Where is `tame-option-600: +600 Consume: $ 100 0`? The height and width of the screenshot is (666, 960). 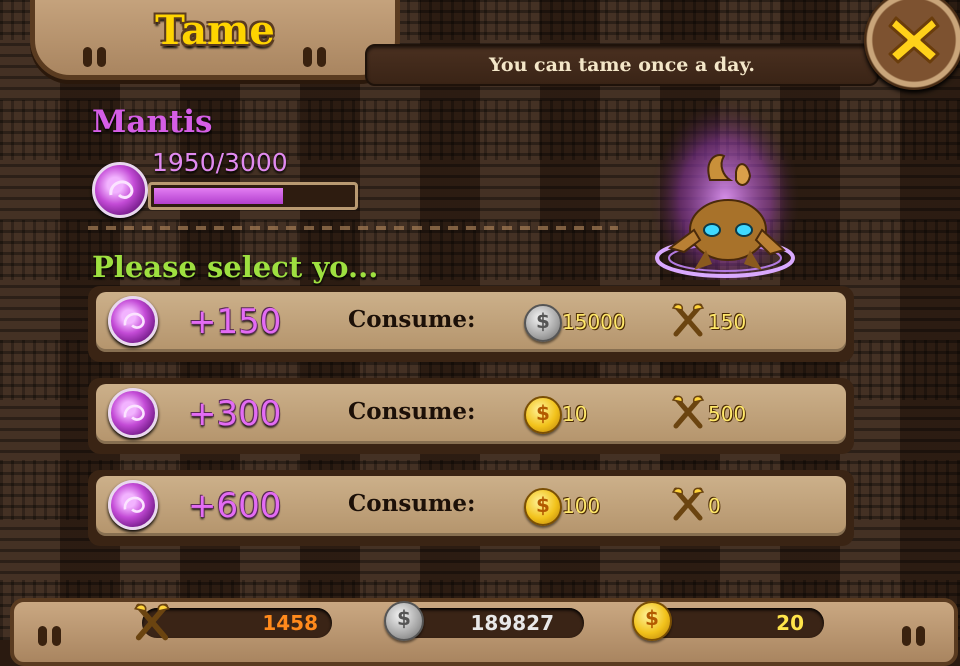 tame-option-600: +600 Consume: $ 100 0 is located at coordinates (471, 508).